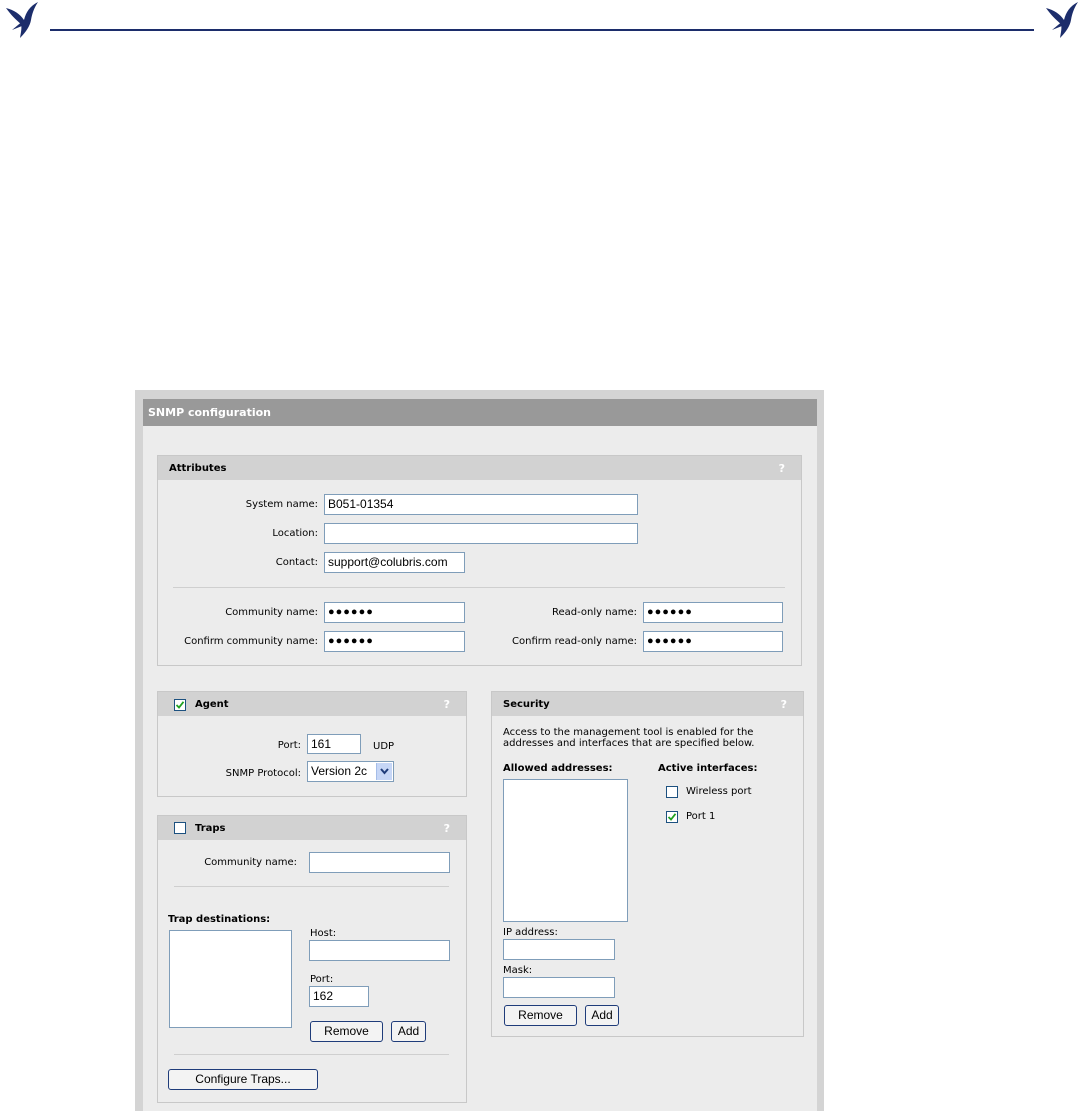  Describe the element at coordinates (281, 504) in the screenshot. I see `system-name-label: System name:` at that location.